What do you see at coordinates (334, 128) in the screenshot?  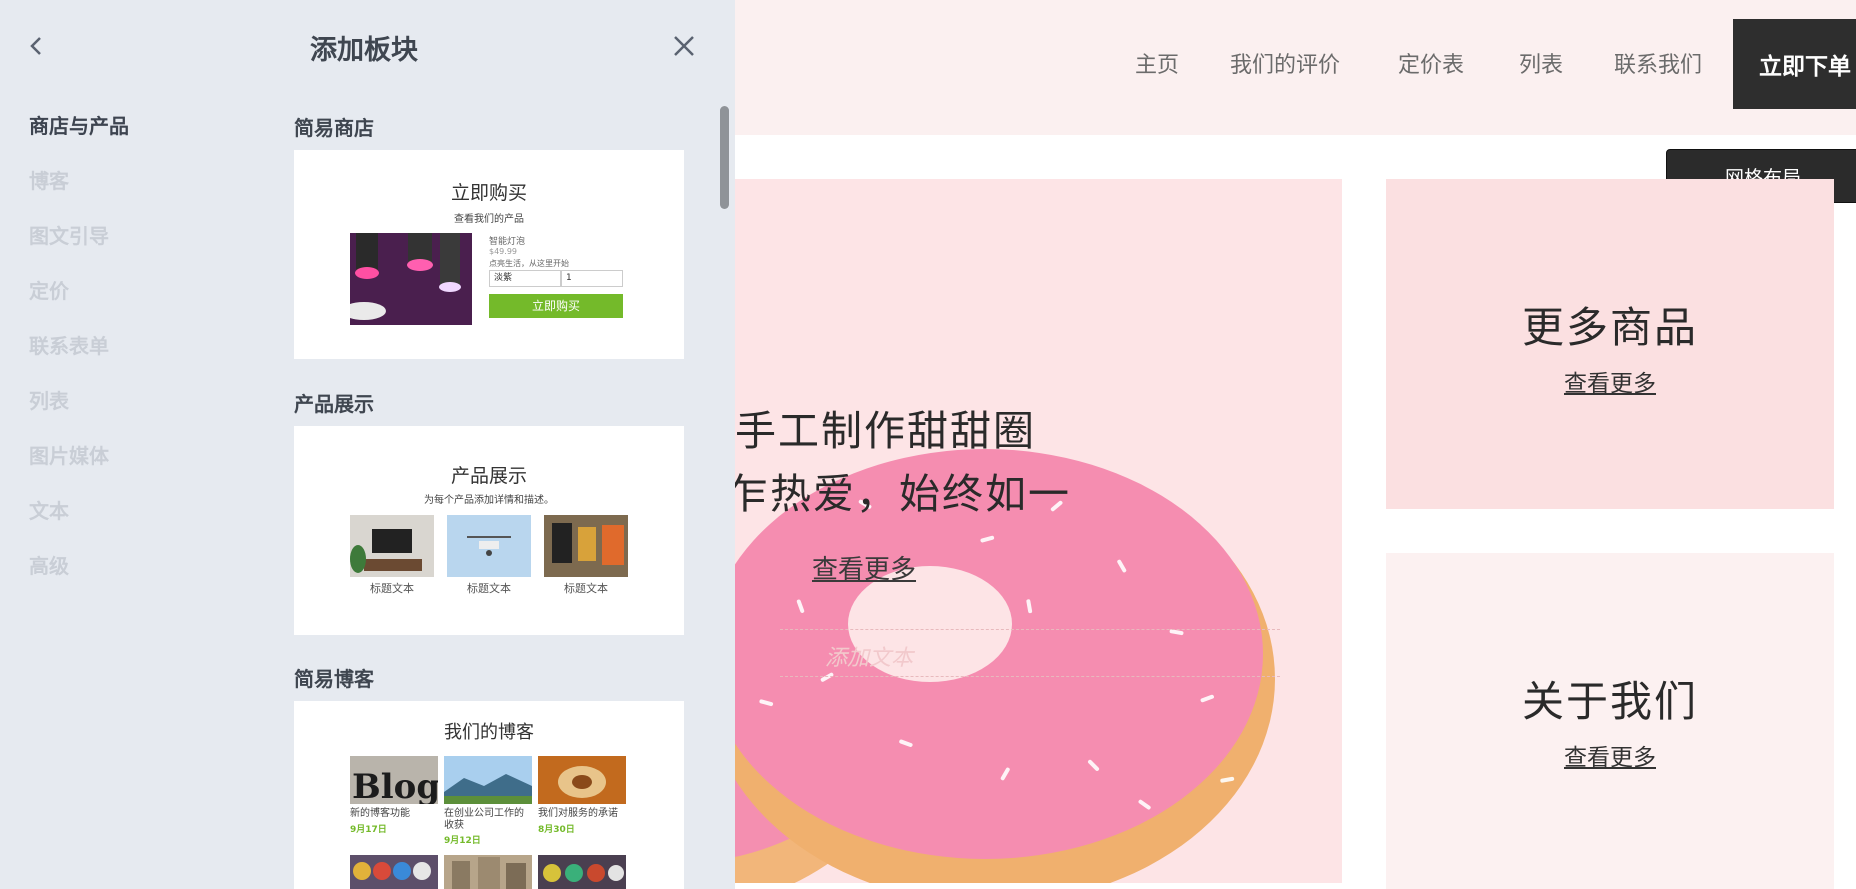 I see `section-title-simple-store: 简易商店` at bounding box center [334, 128].